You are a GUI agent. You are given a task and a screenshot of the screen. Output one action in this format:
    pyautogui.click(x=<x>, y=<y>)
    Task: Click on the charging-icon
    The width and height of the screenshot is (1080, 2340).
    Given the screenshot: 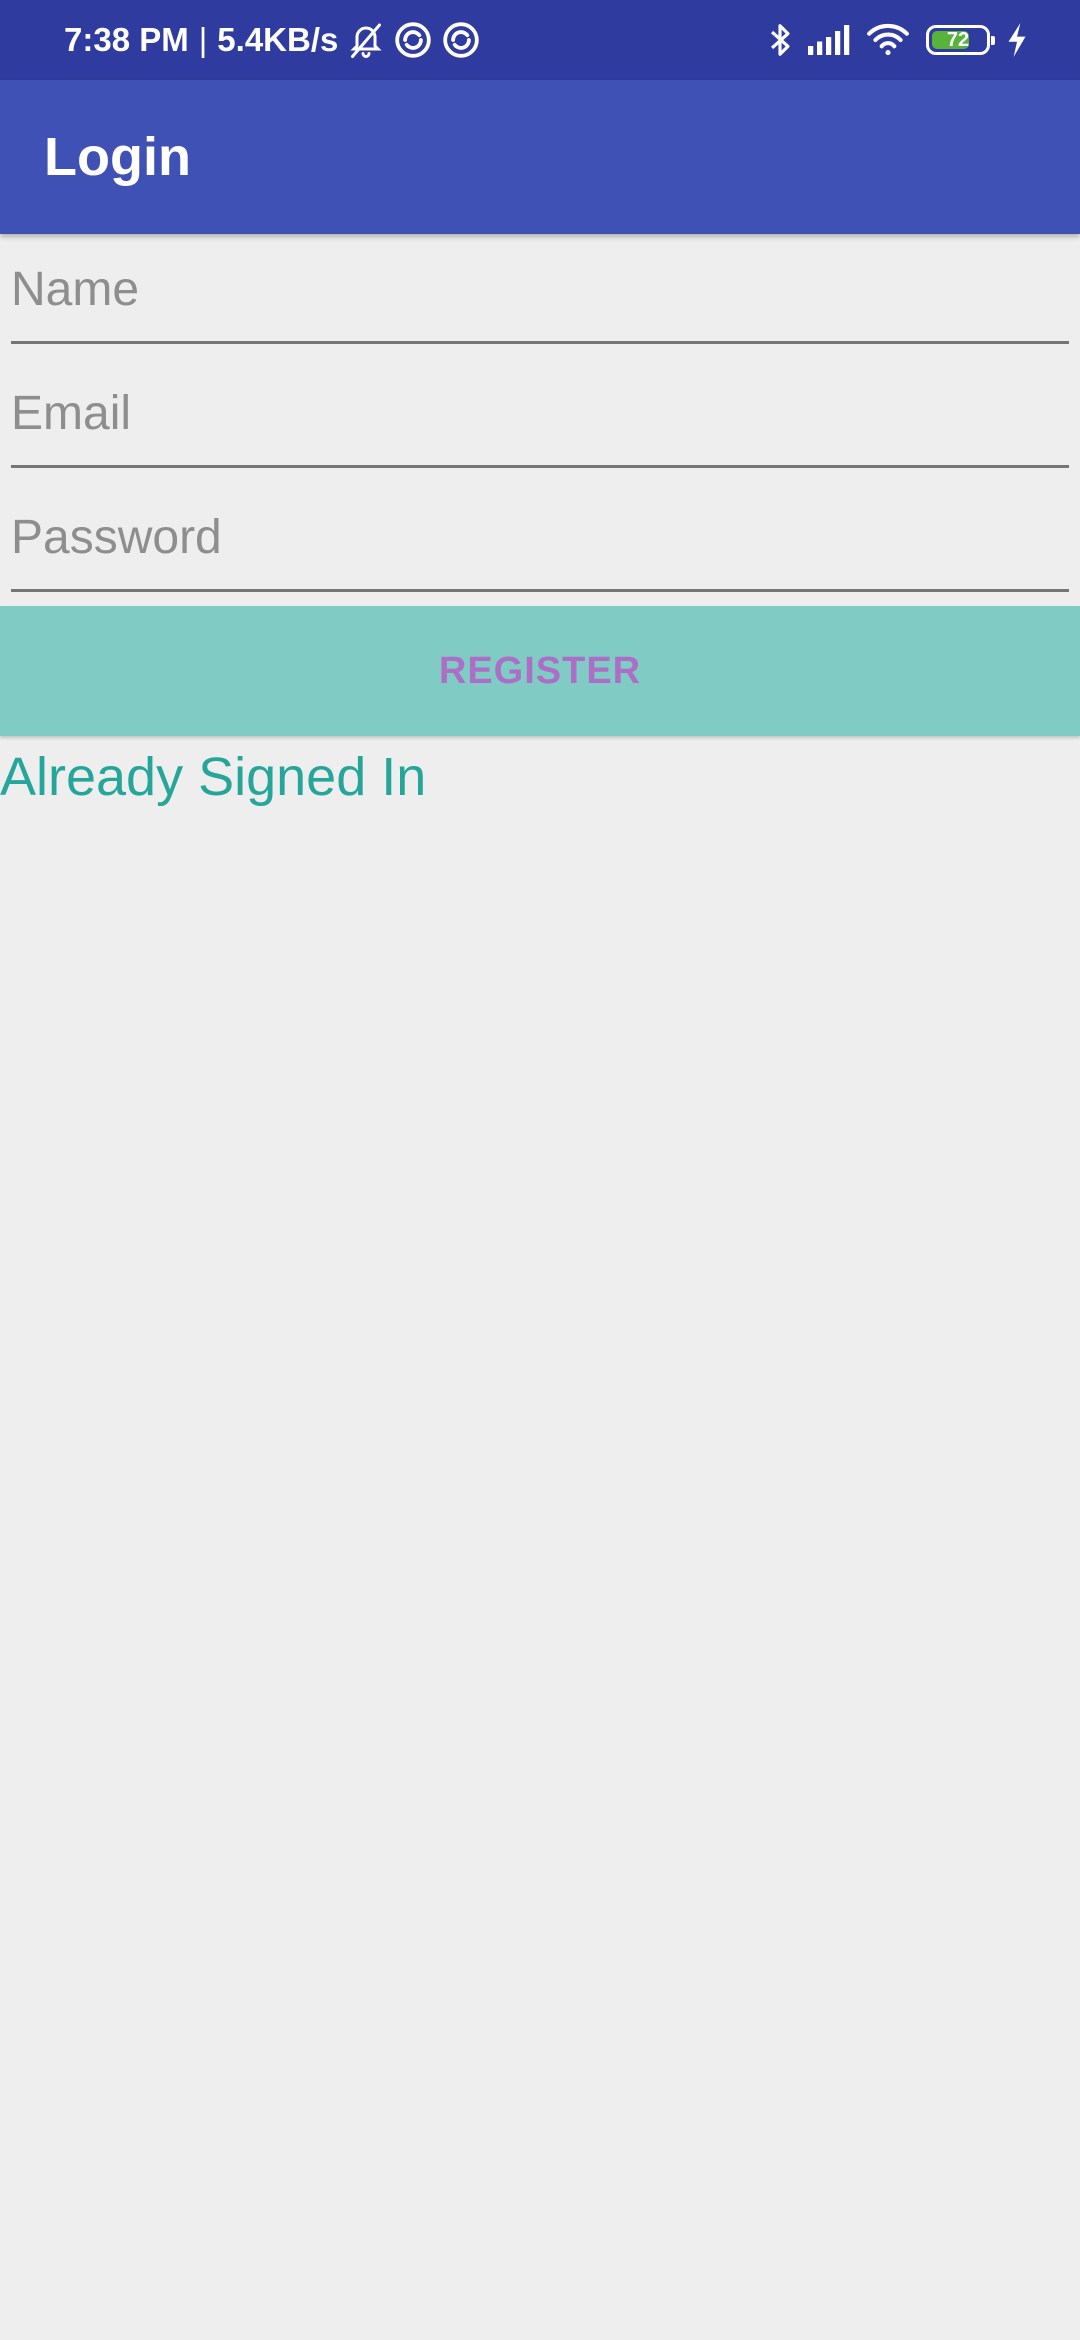 What is the action you would take?
    pyautogui.click(x=1017, y=40)
    